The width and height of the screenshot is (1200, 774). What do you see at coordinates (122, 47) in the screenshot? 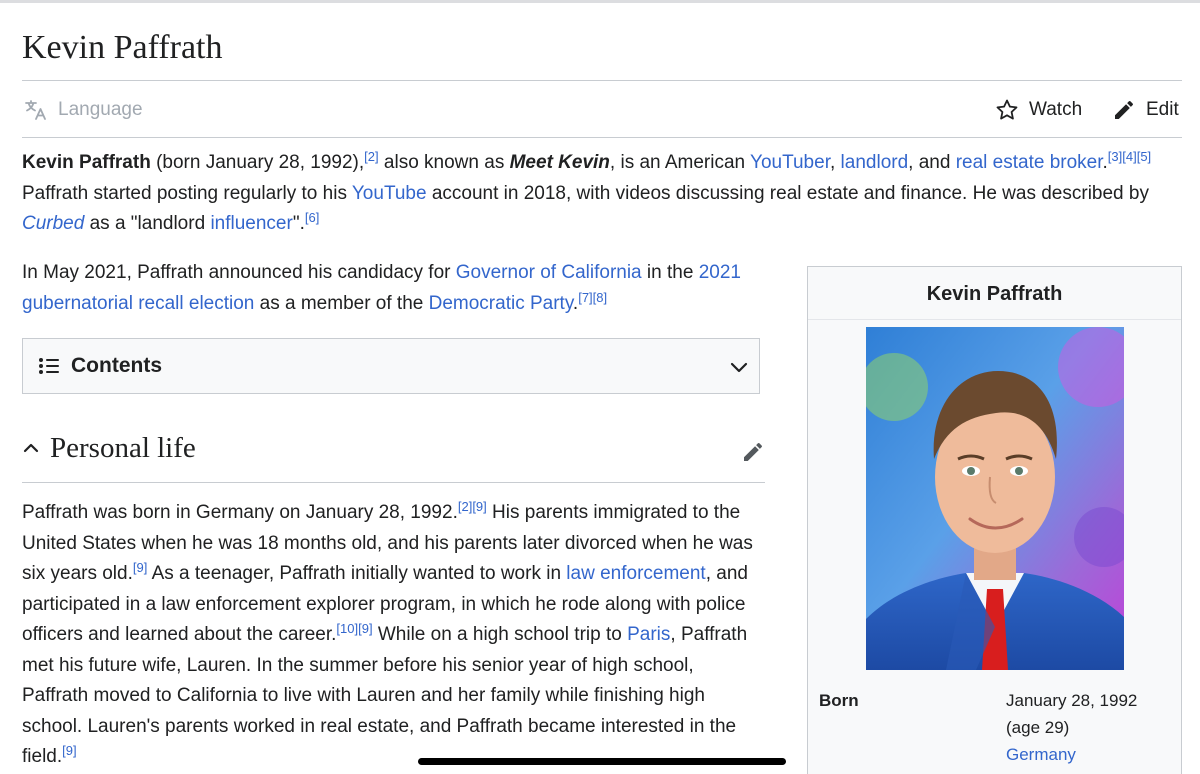
I see `page-title: Kevin Paffrath` at bounding box center [122, 47].